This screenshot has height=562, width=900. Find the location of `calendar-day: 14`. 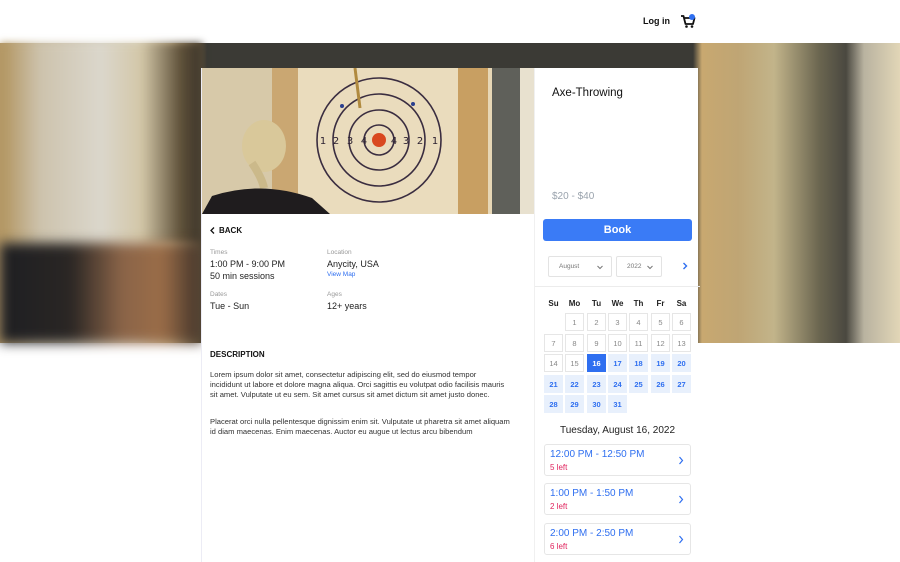

calendar-day: 14 is located at coordinates (553, 363).